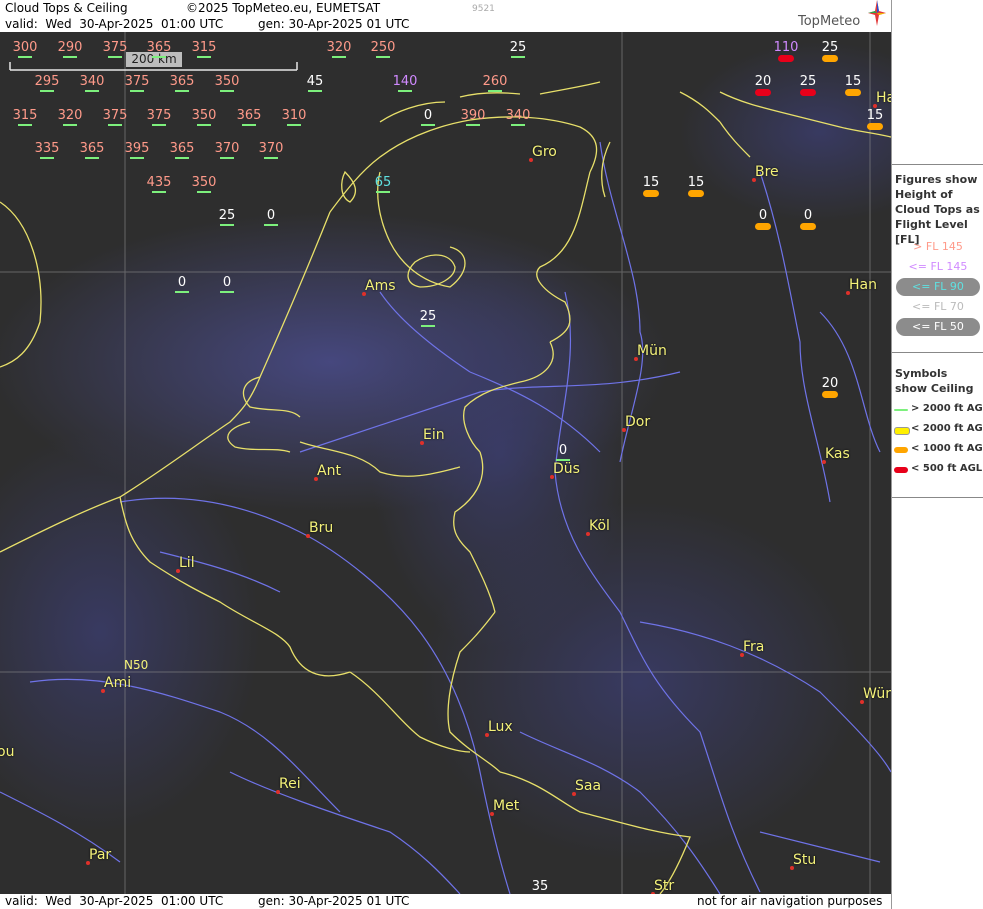 Image resolution: width=983 pixels, height=909 pixels. I want to click on city-label: Düs, so click(566, 469).